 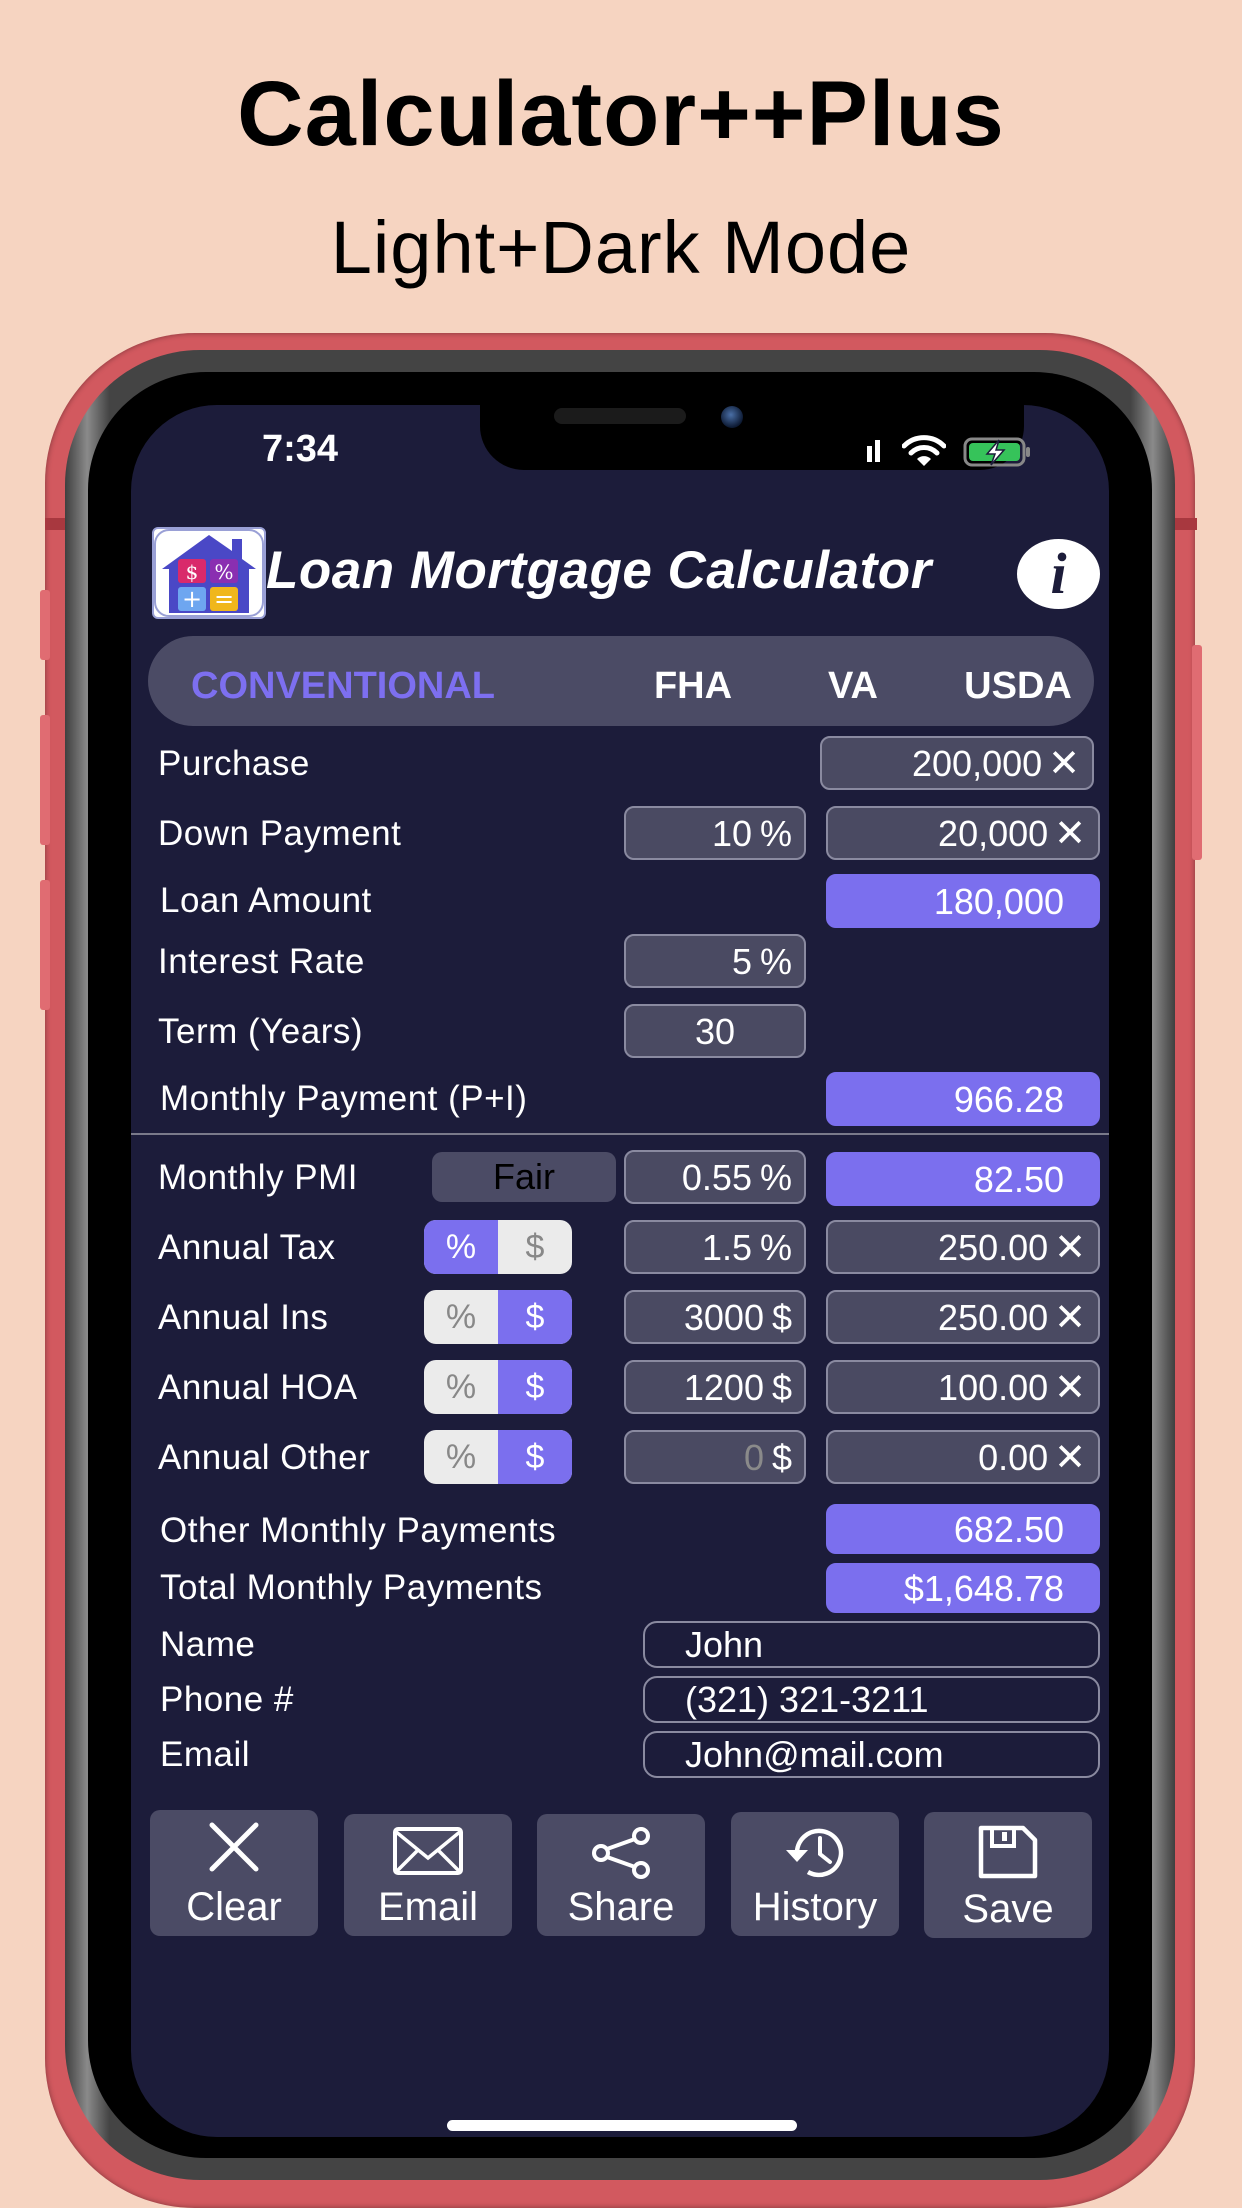 I want to click on loan-amount-label: Loan Amount, so click(x=266, y=900).